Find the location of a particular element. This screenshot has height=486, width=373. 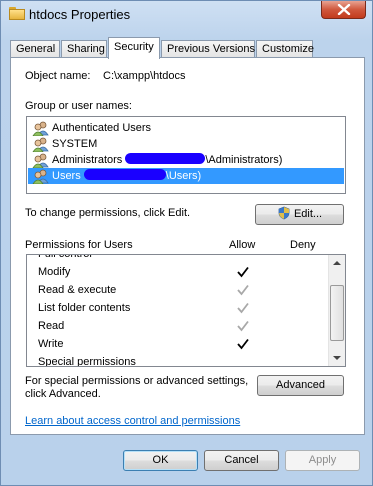

scroll-down-icon is located at coordinates (337, 357).